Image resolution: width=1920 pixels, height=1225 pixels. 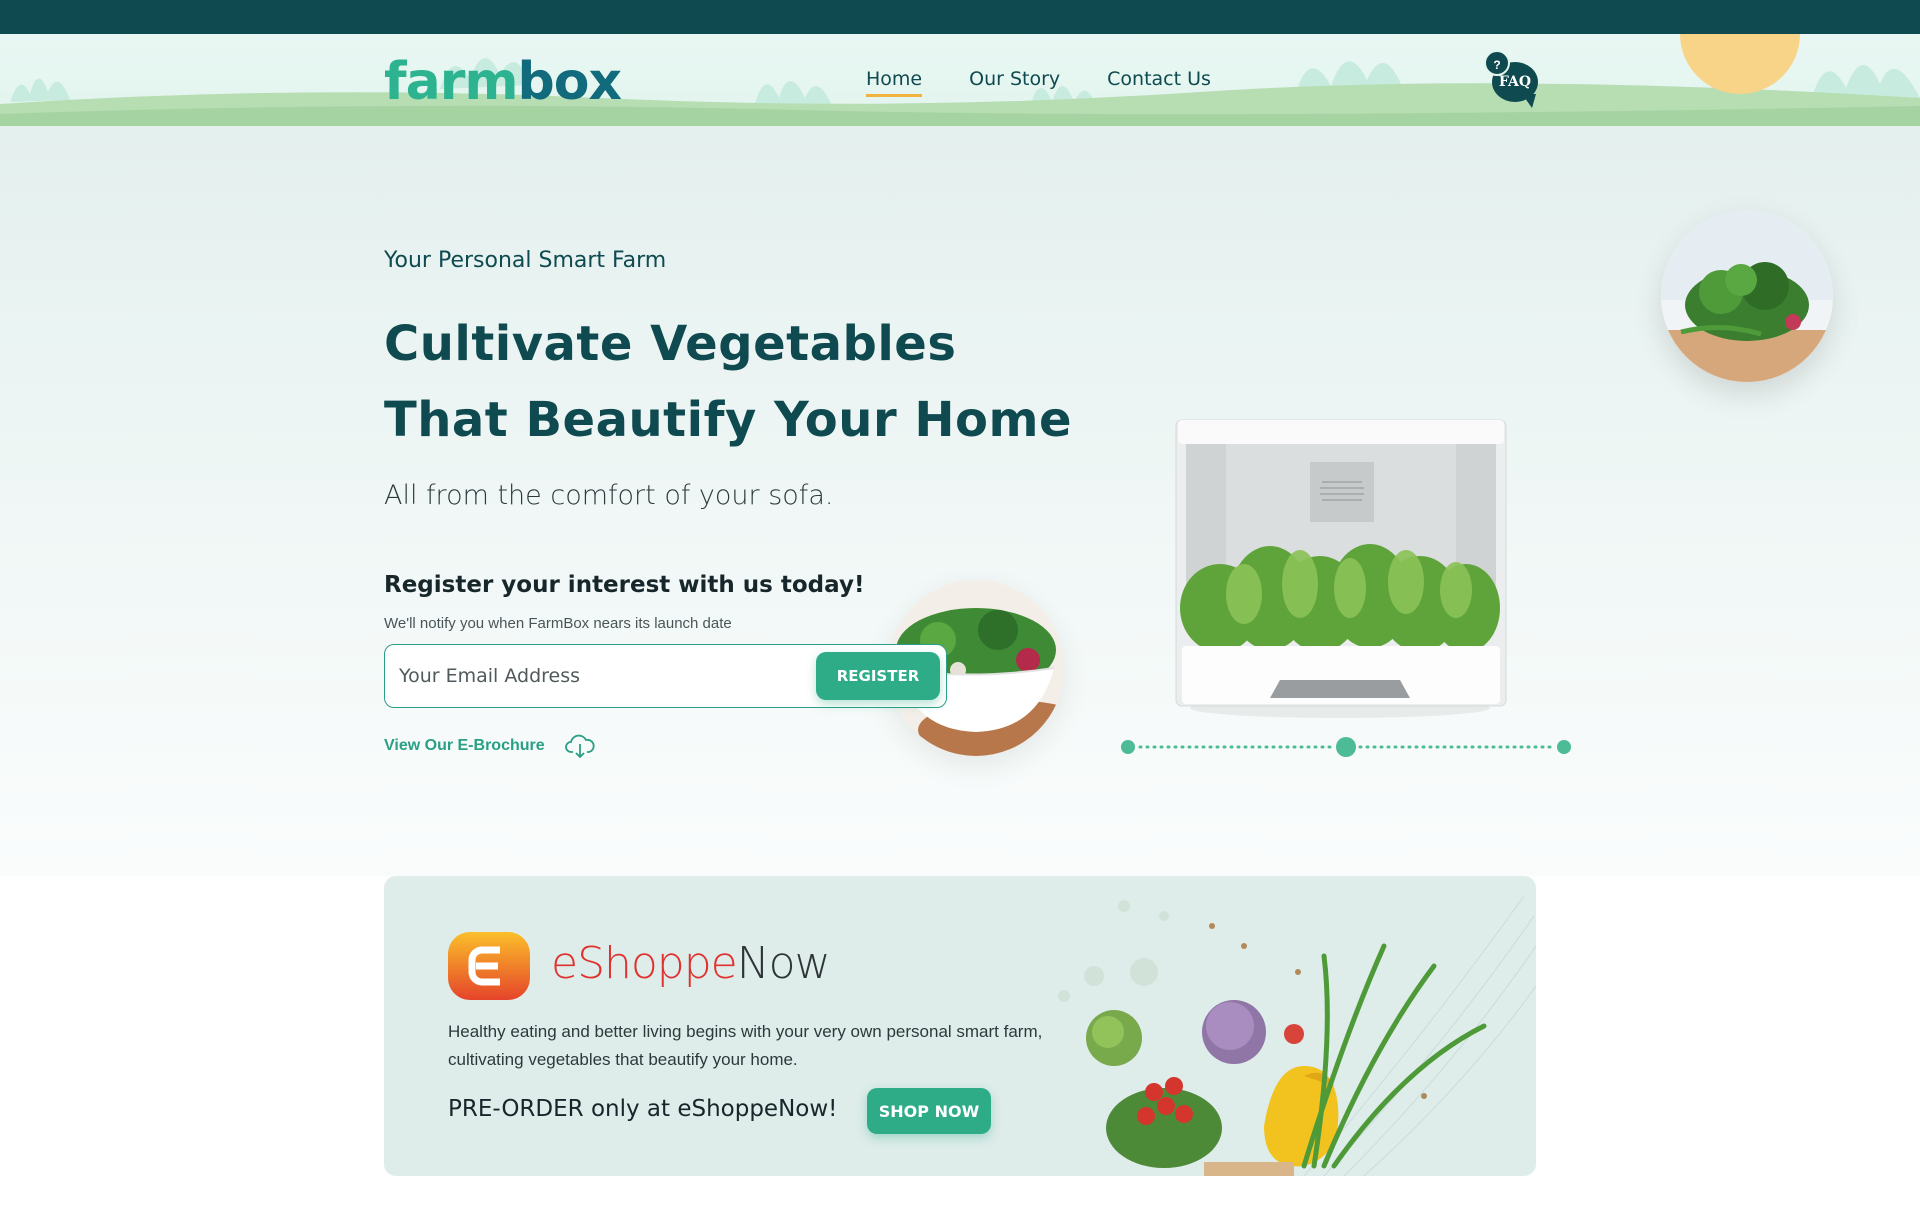 I want to click on email-input, so click(x=589, y=676).